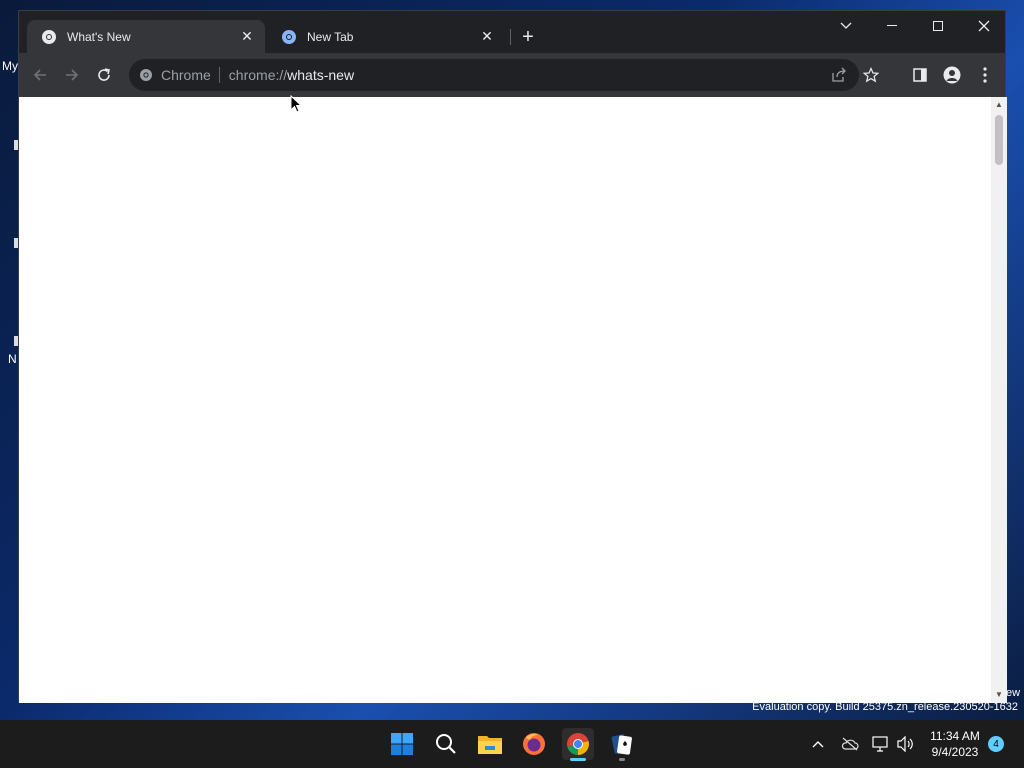 This screenshot has width=1024, height=768. Describe the element at coordinates (296, 104) in the screenshot. I see `mouse-cursor-icon` at that location.